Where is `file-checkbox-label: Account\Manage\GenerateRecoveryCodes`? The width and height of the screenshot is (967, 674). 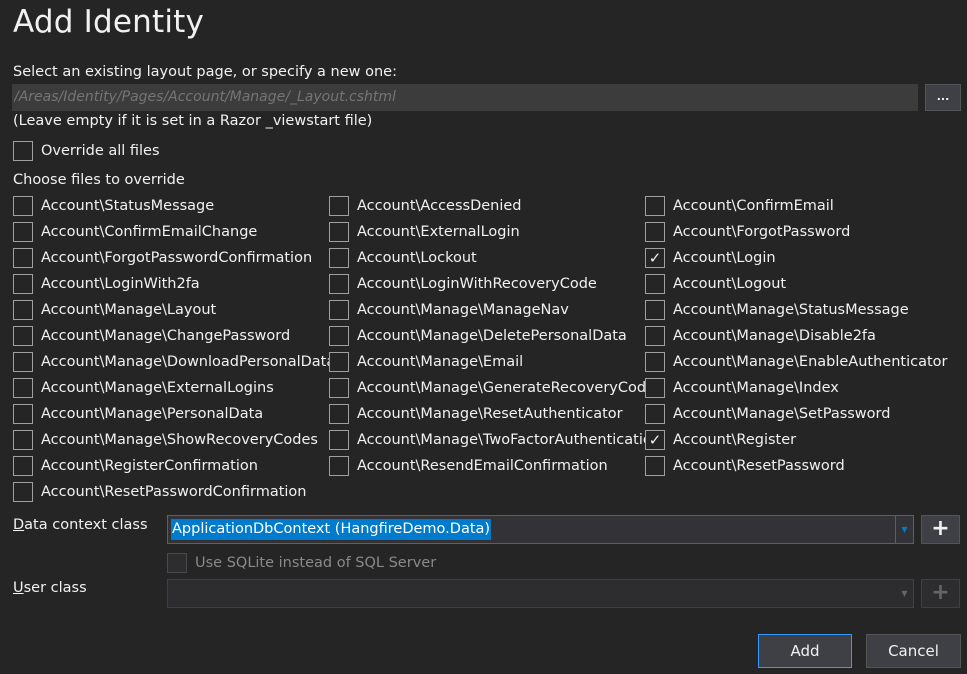
file-checkbox-label: Account\Manage\GenerateRecoveryCodes is located at coordinates (501, 388).